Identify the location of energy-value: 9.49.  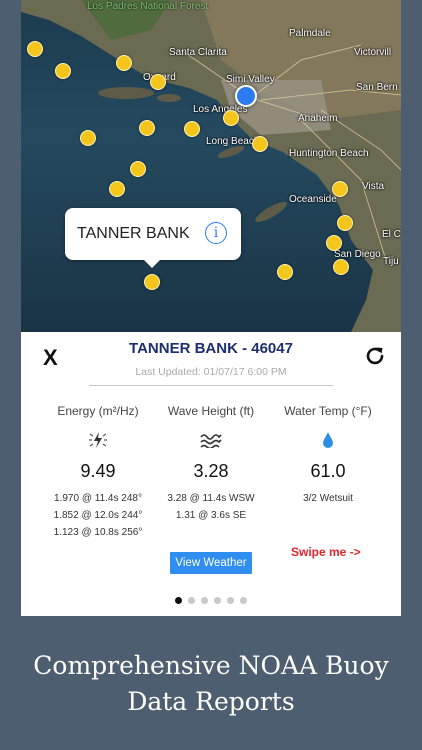
(98, 471).